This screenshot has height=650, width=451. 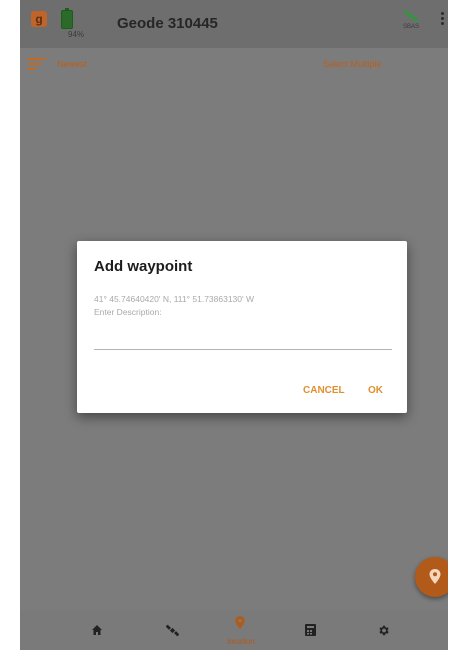 I want to click on nav-gps, so click(x=173, y=630).